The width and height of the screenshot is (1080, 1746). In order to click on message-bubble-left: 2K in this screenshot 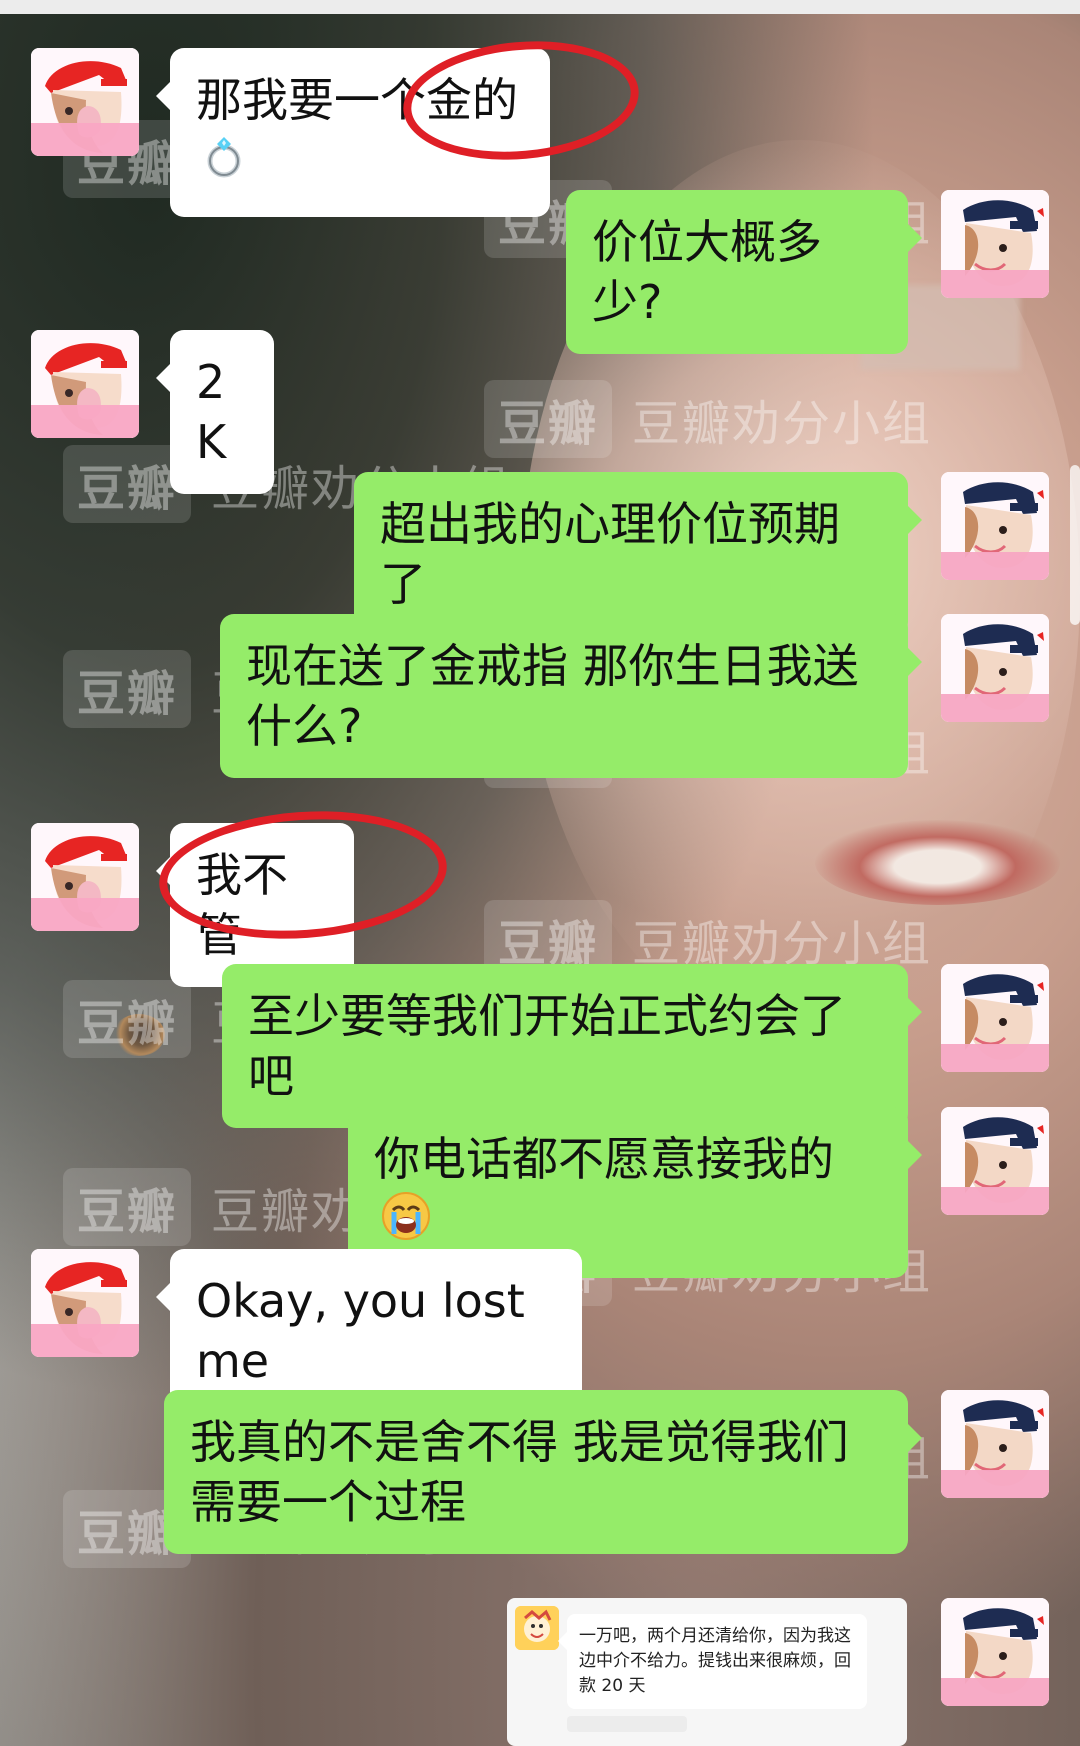, I will do `click(215, 412)`.